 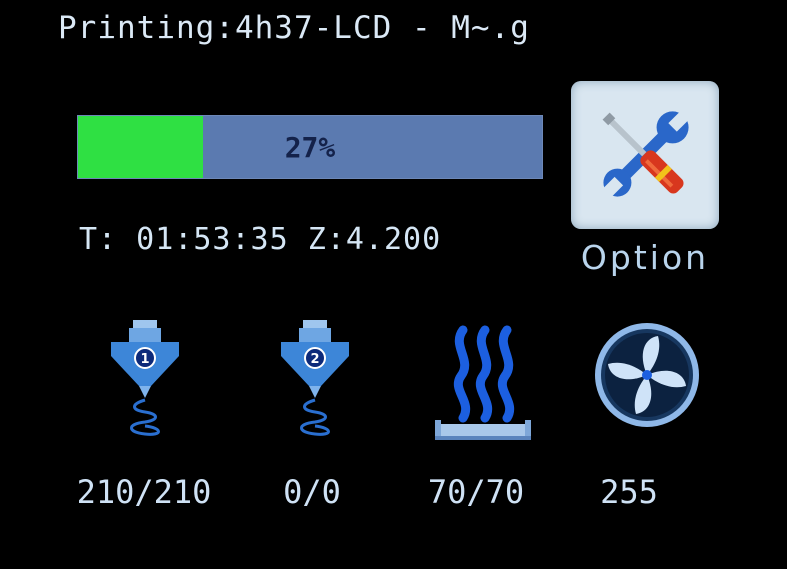 I want to click on extruder-1-icon: 1, so click(x=145, y=378).